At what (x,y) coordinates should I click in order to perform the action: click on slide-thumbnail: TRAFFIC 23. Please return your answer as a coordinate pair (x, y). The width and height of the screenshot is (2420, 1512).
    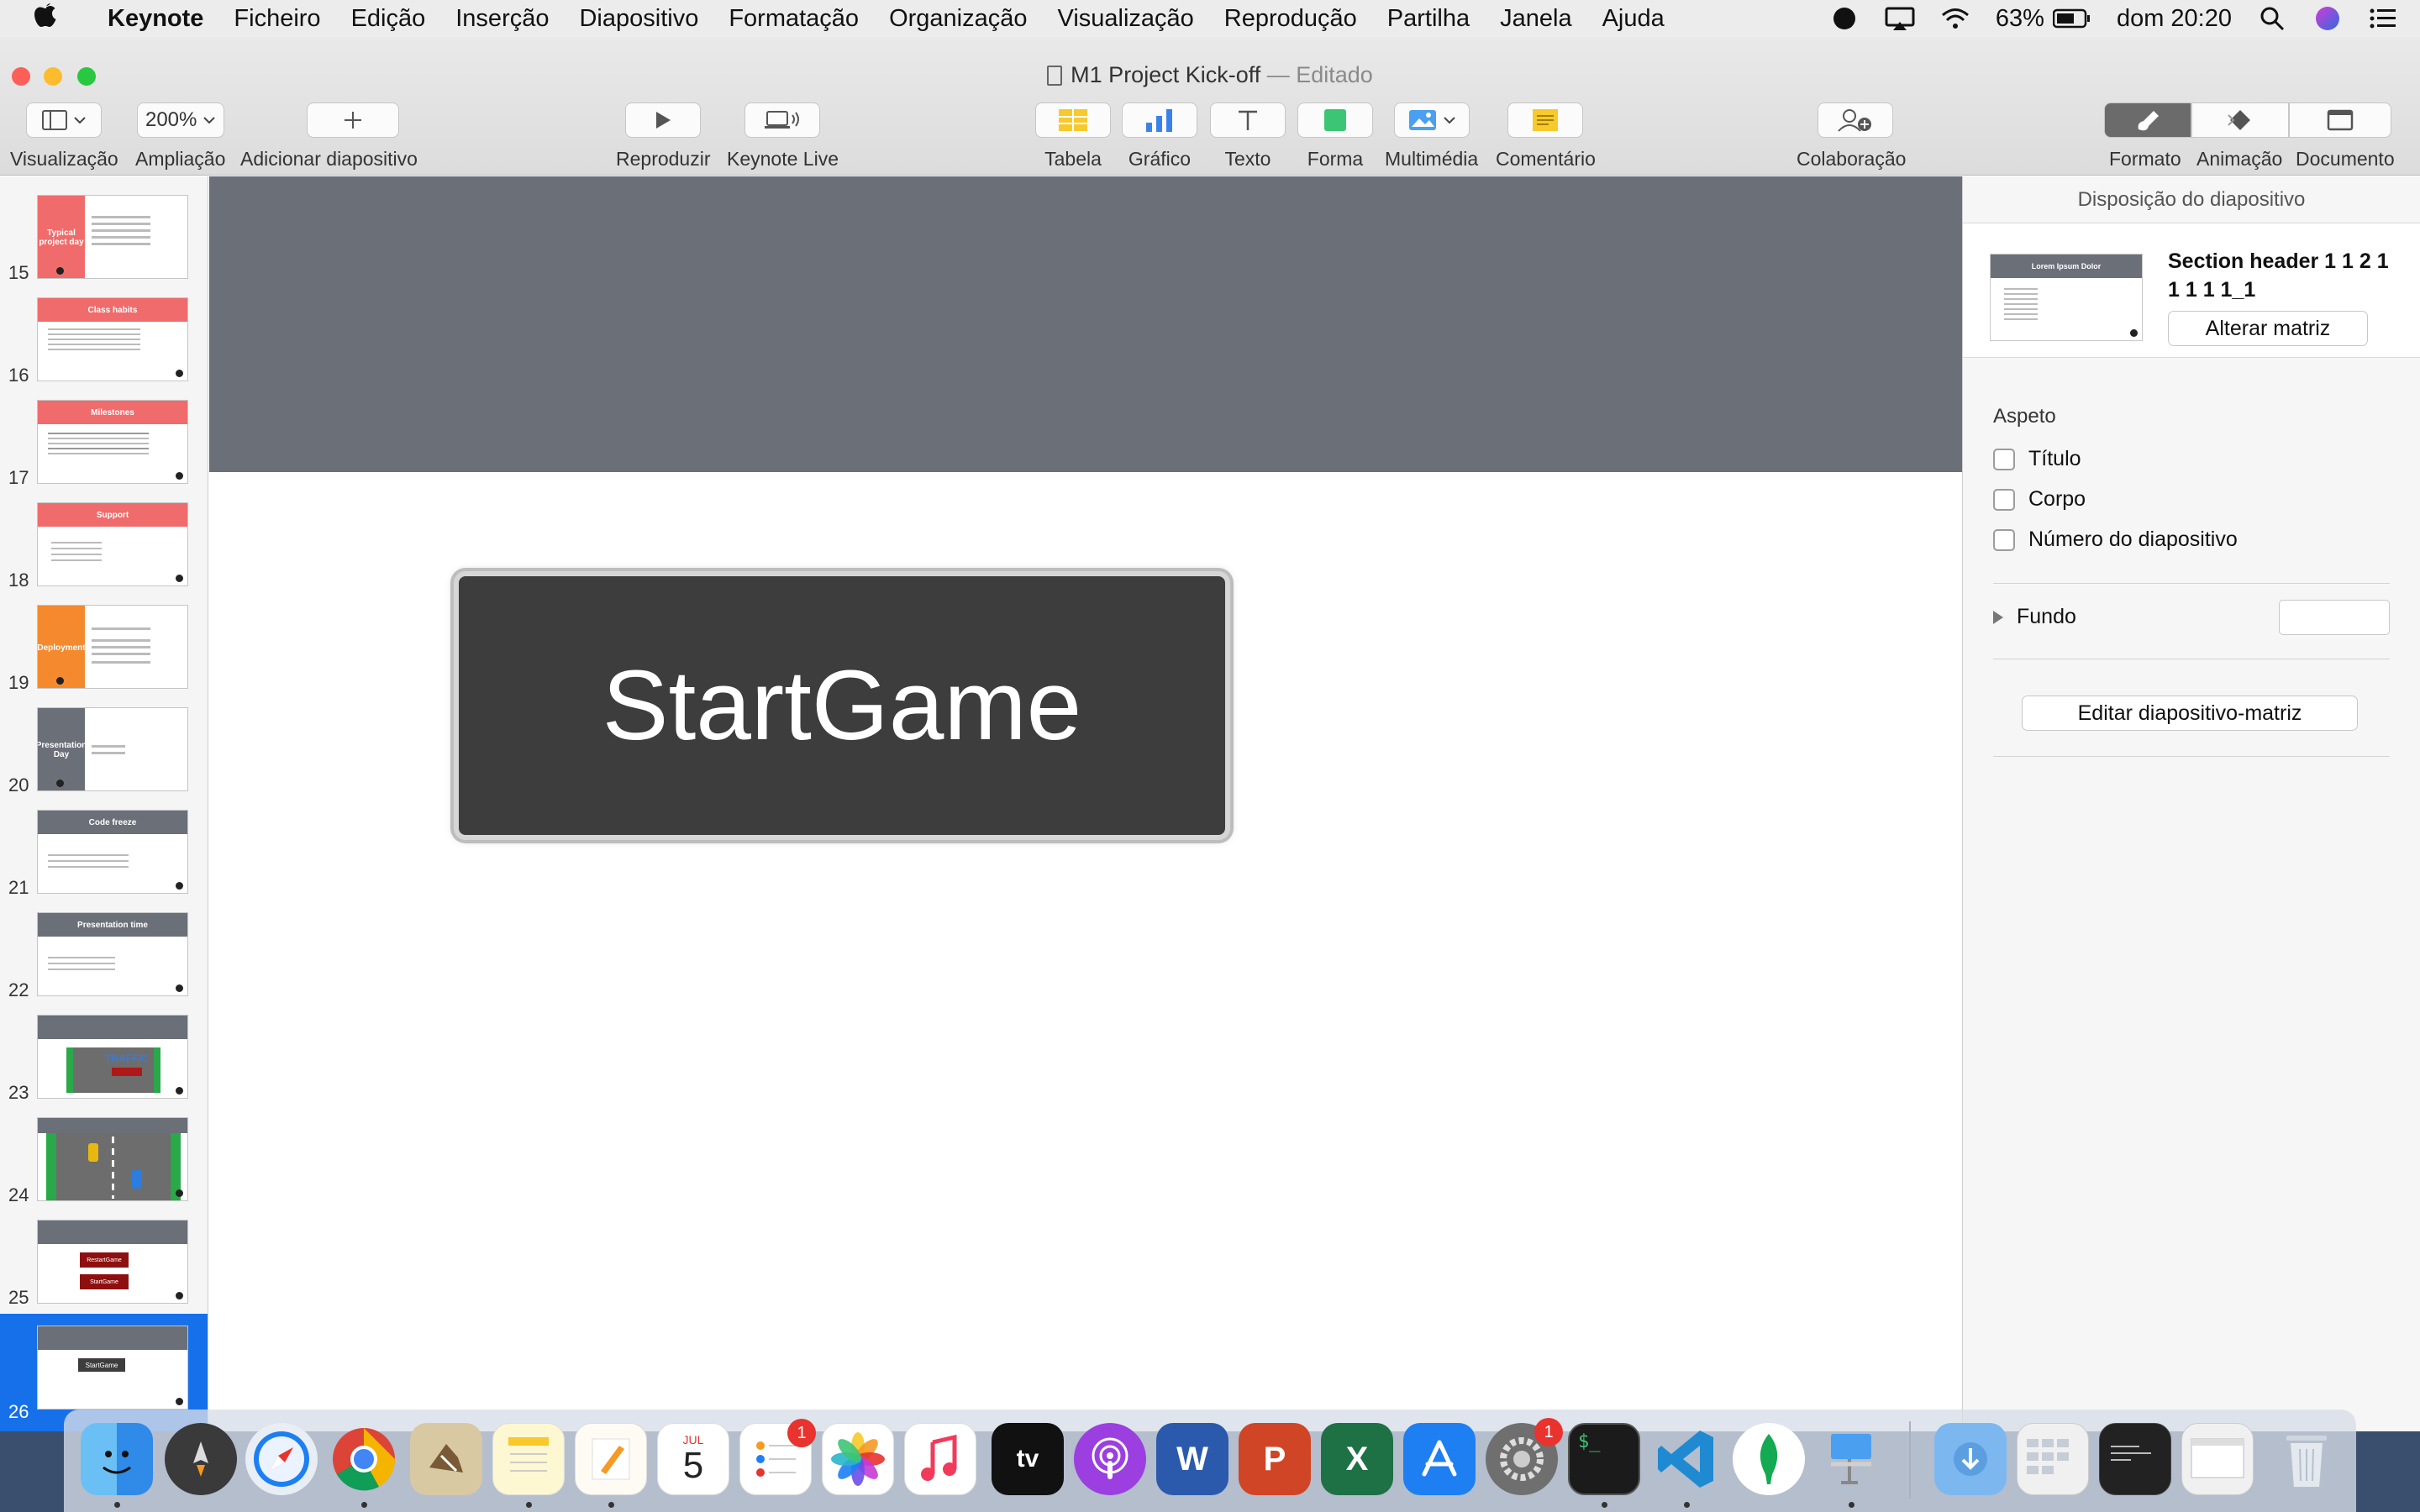
    Looking at the image, I should click on (104, 1057).